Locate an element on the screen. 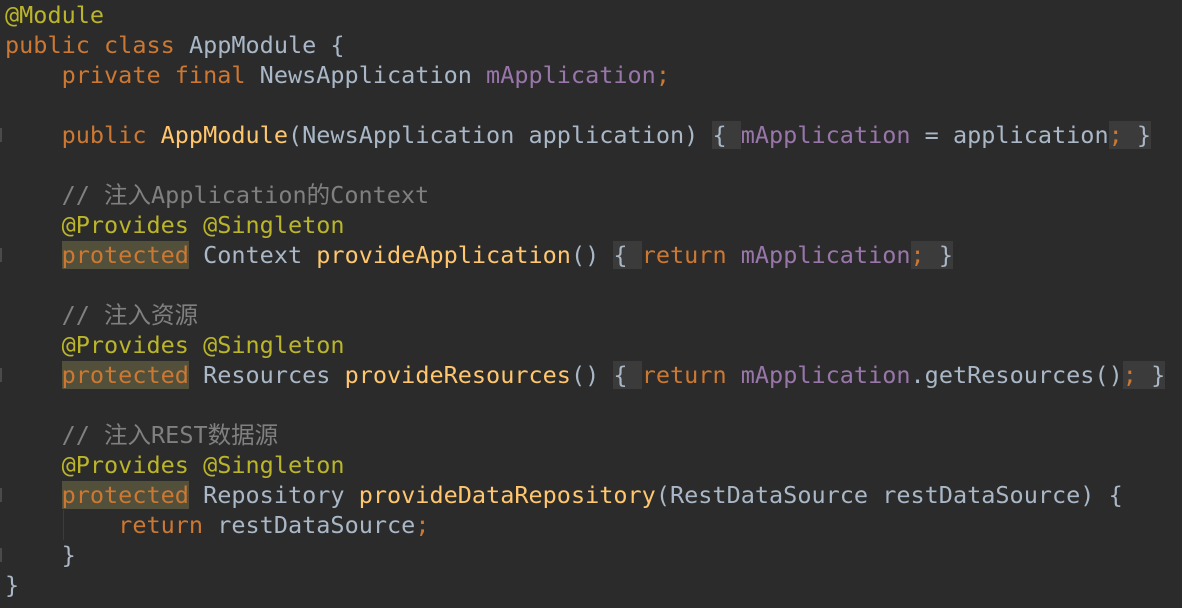 The width and height of the screenshot is (1182, 608). code-token-plain: AppModule { is located at coordinates (266, 45).